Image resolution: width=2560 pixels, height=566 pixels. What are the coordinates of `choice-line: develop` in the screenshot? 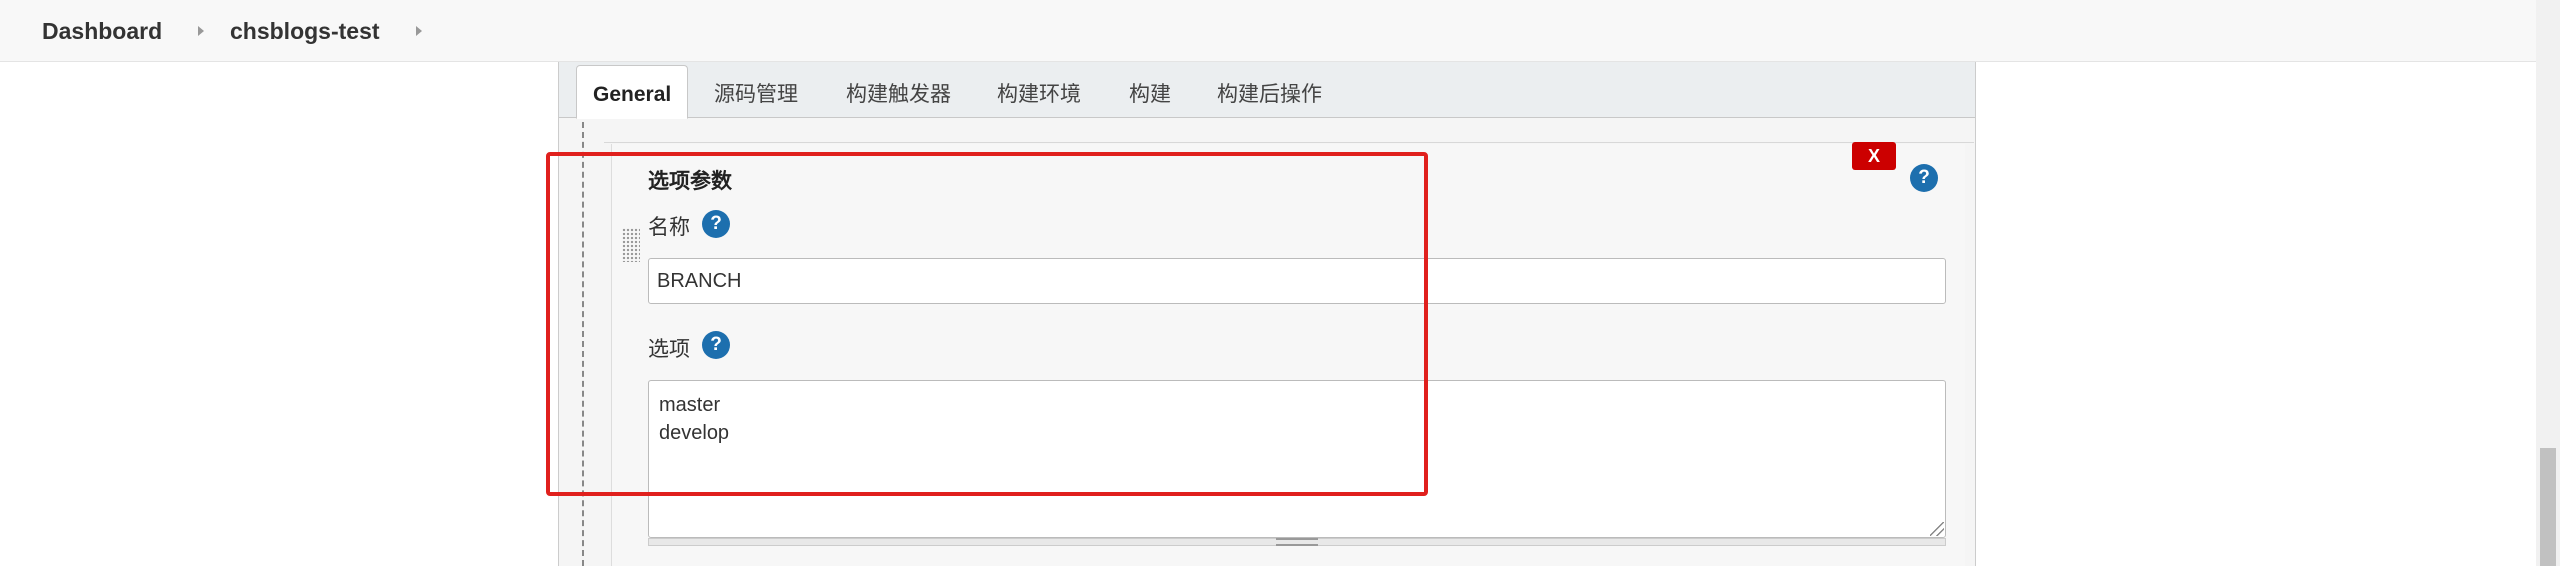 It's located at (694, 433).